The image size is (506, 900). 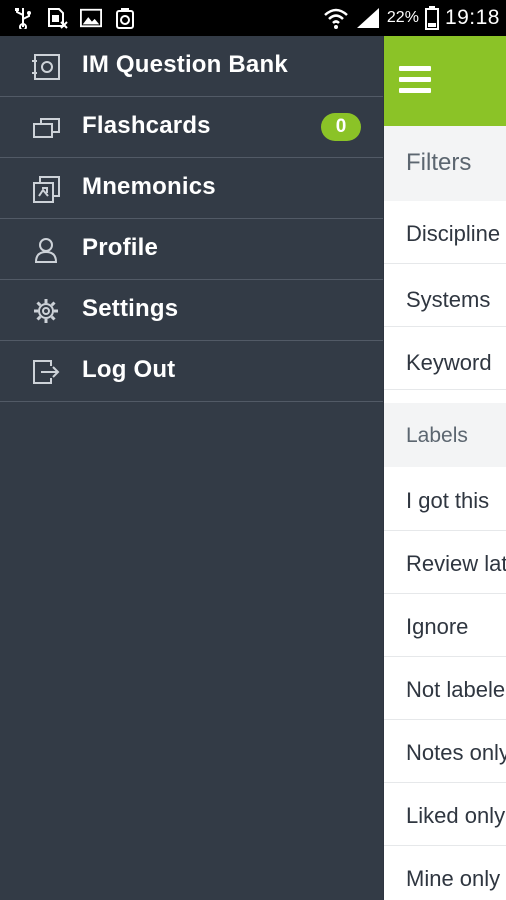 I want to click on label-row: I got this, so click(x=445, y=499).